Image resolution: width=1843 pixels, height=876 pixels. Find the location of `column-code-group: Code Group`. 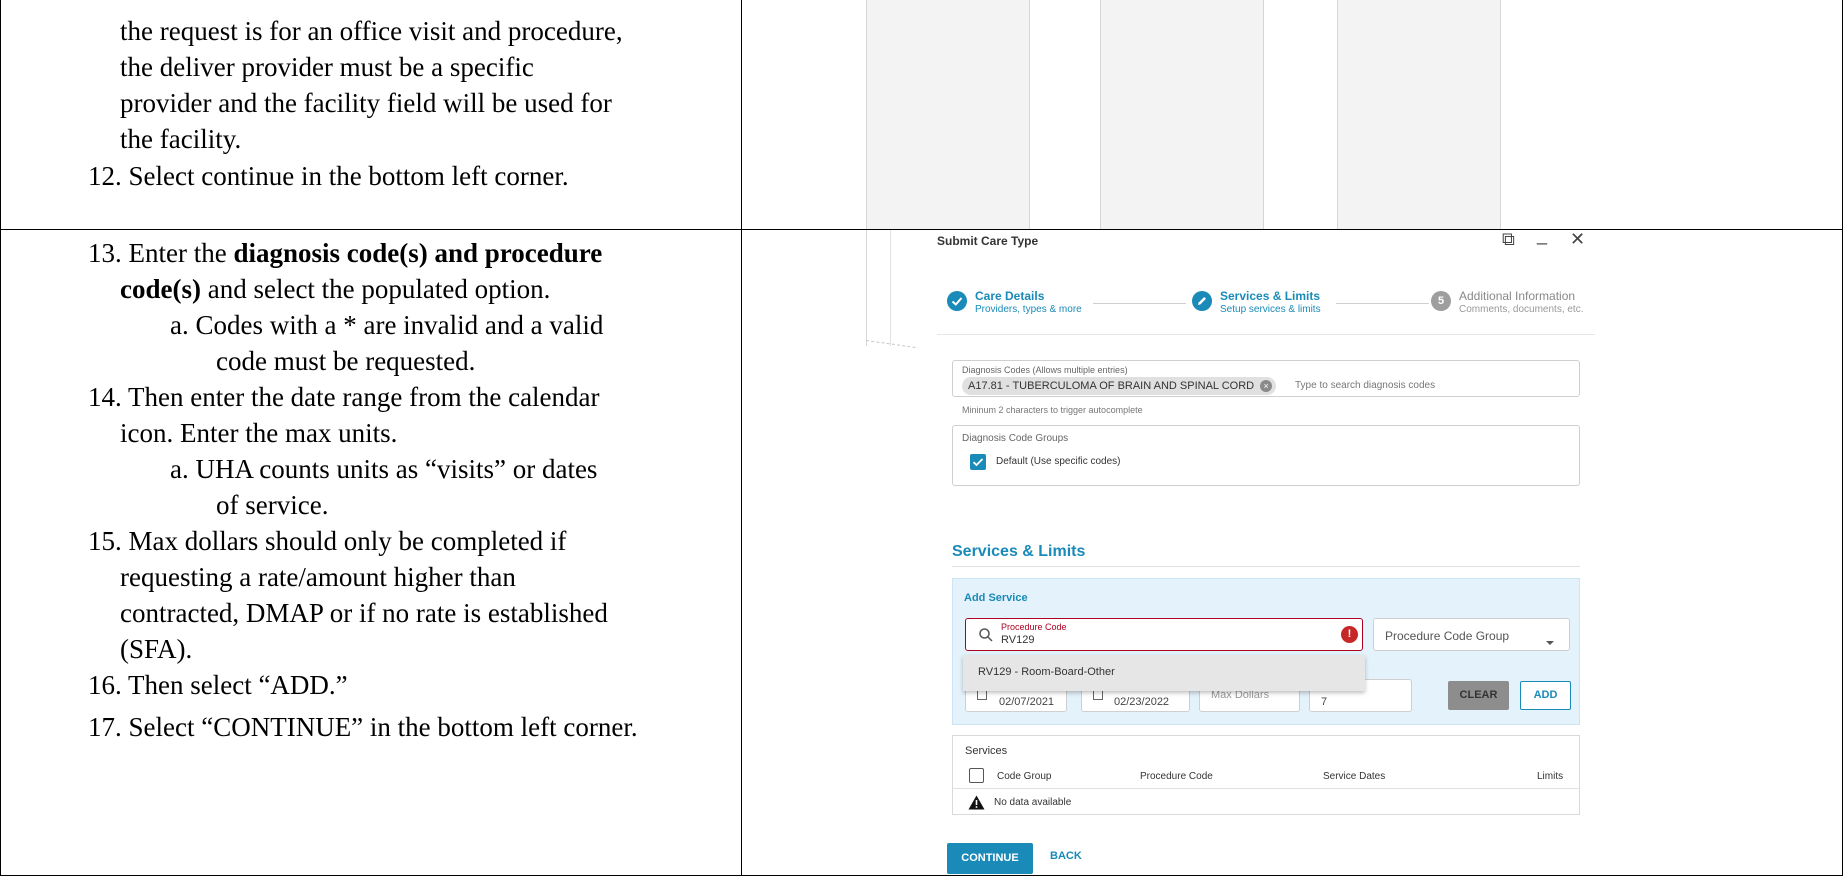

column-code-group: Code Group is located at coordinates (1024, 776).